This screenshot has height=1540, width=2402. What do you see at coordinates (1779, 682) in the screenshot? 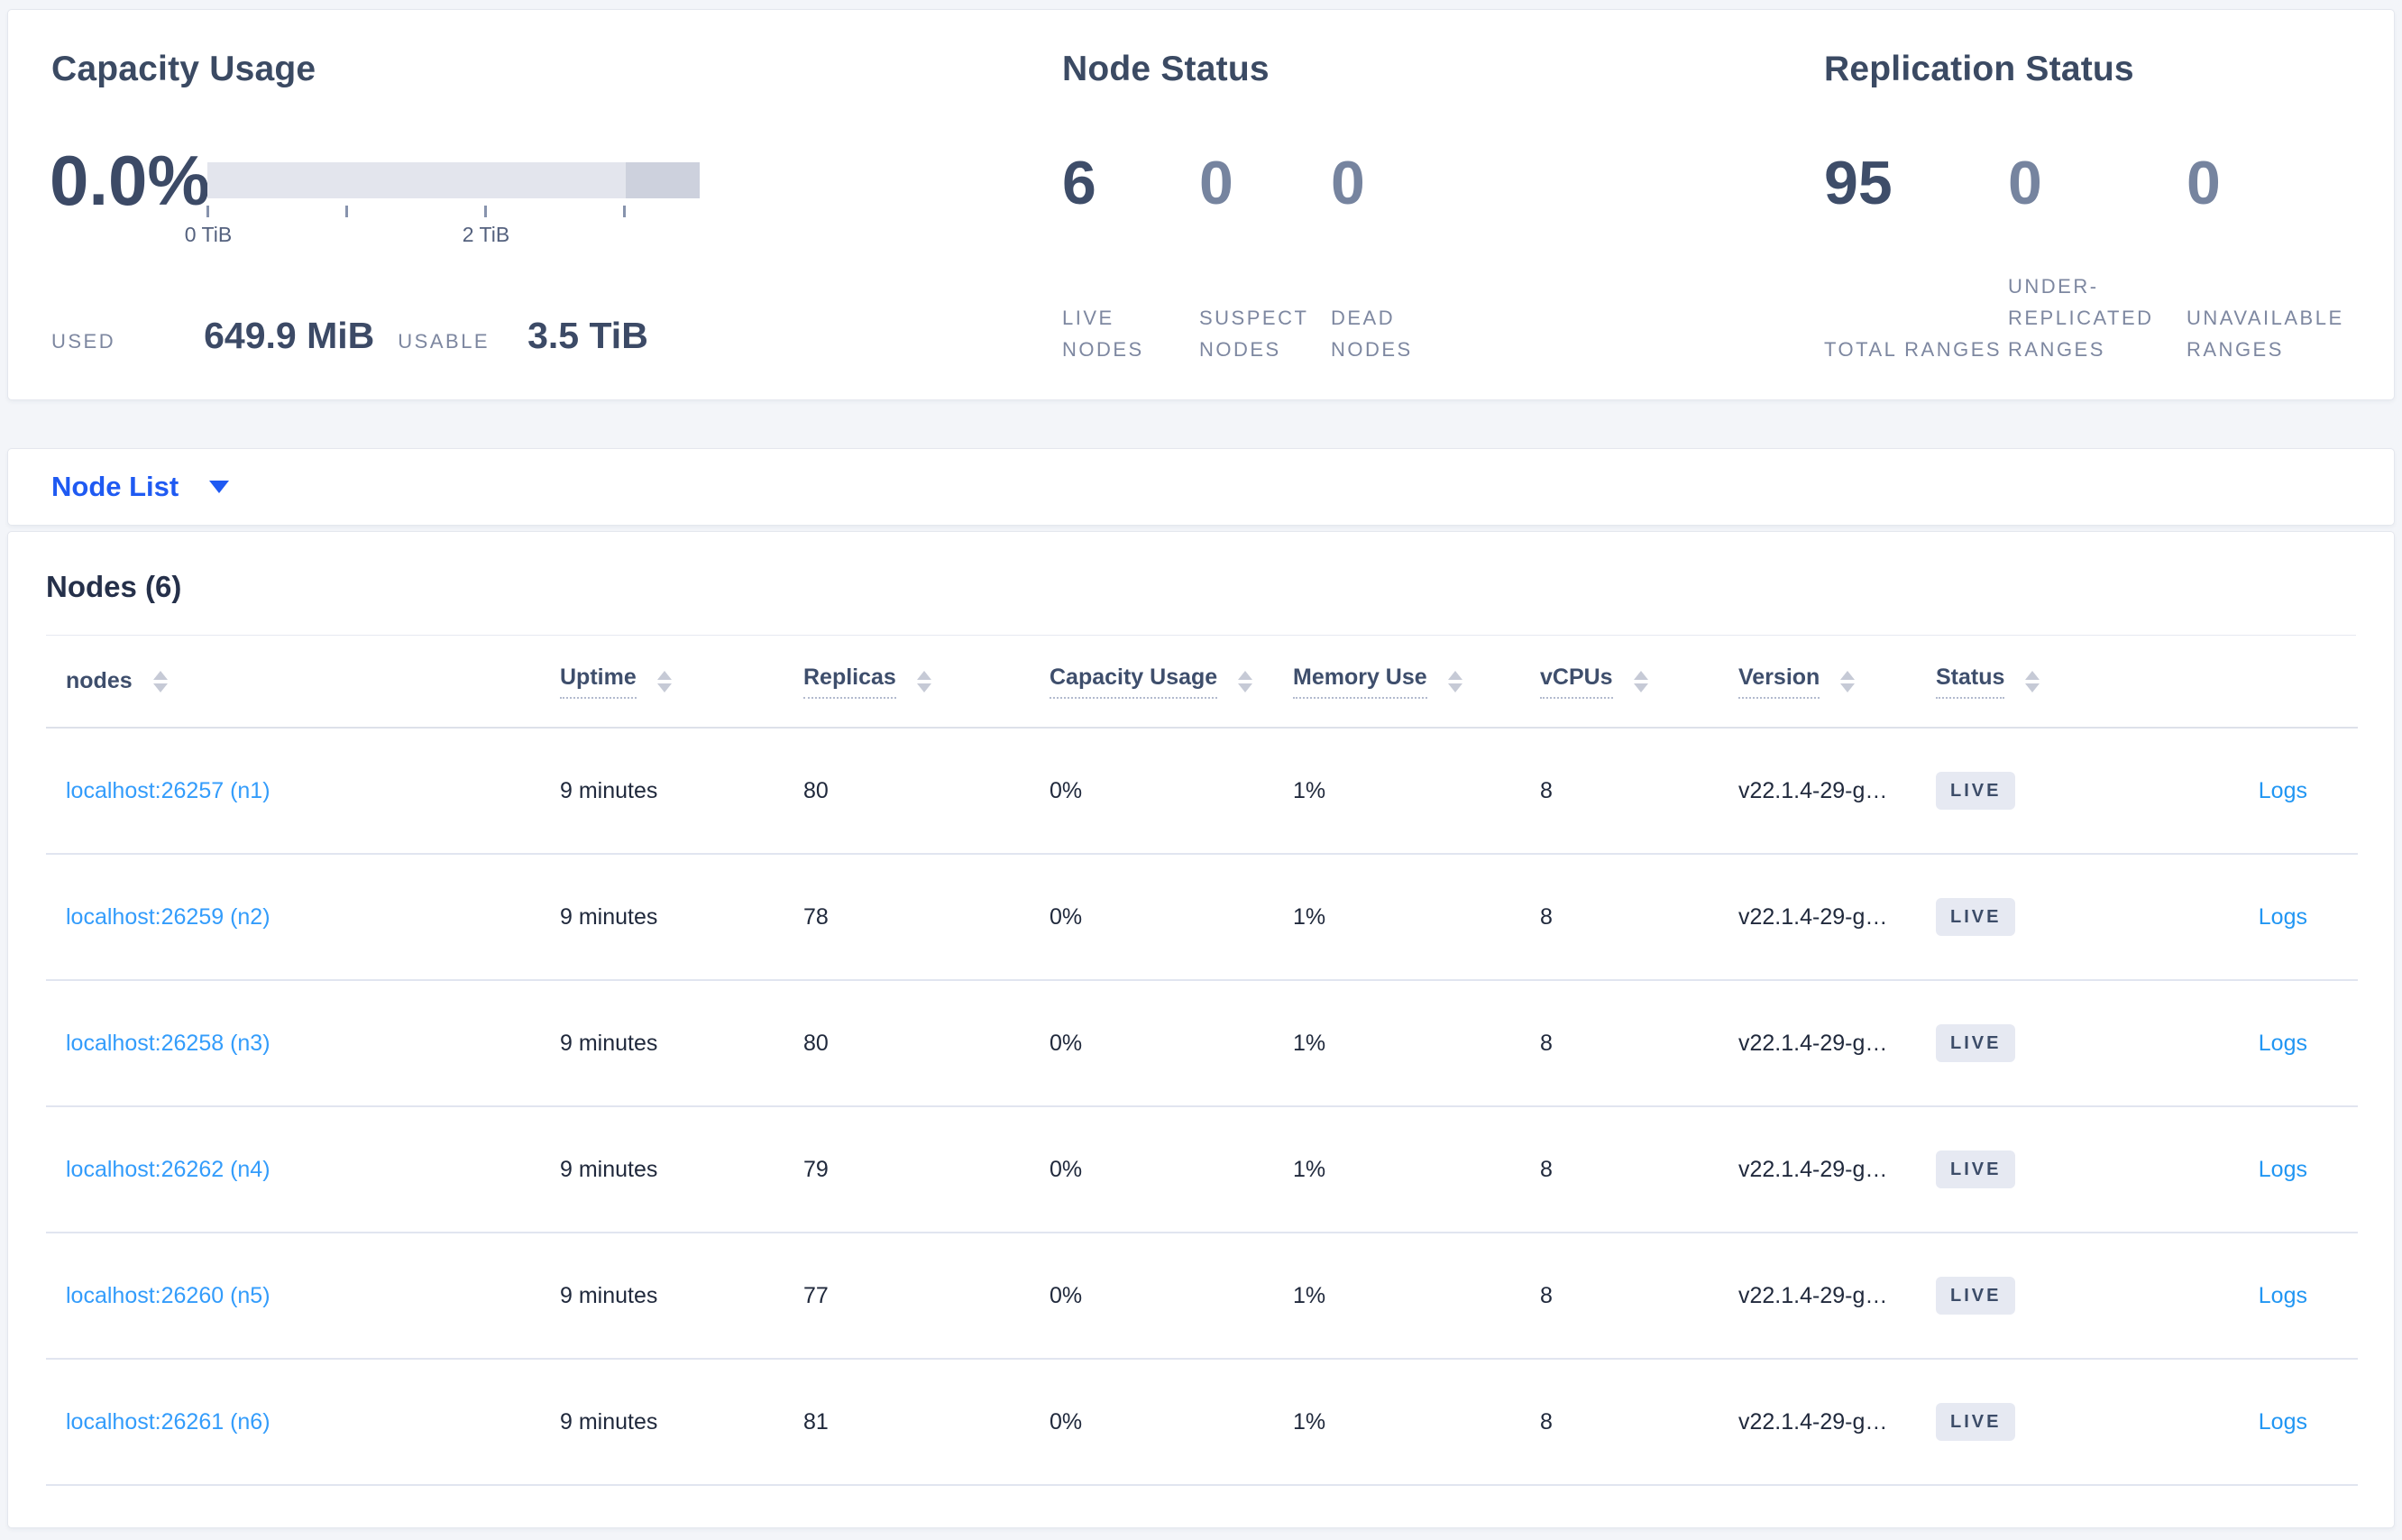
I see `column-label: Version` at bounding box center [1779, 682].